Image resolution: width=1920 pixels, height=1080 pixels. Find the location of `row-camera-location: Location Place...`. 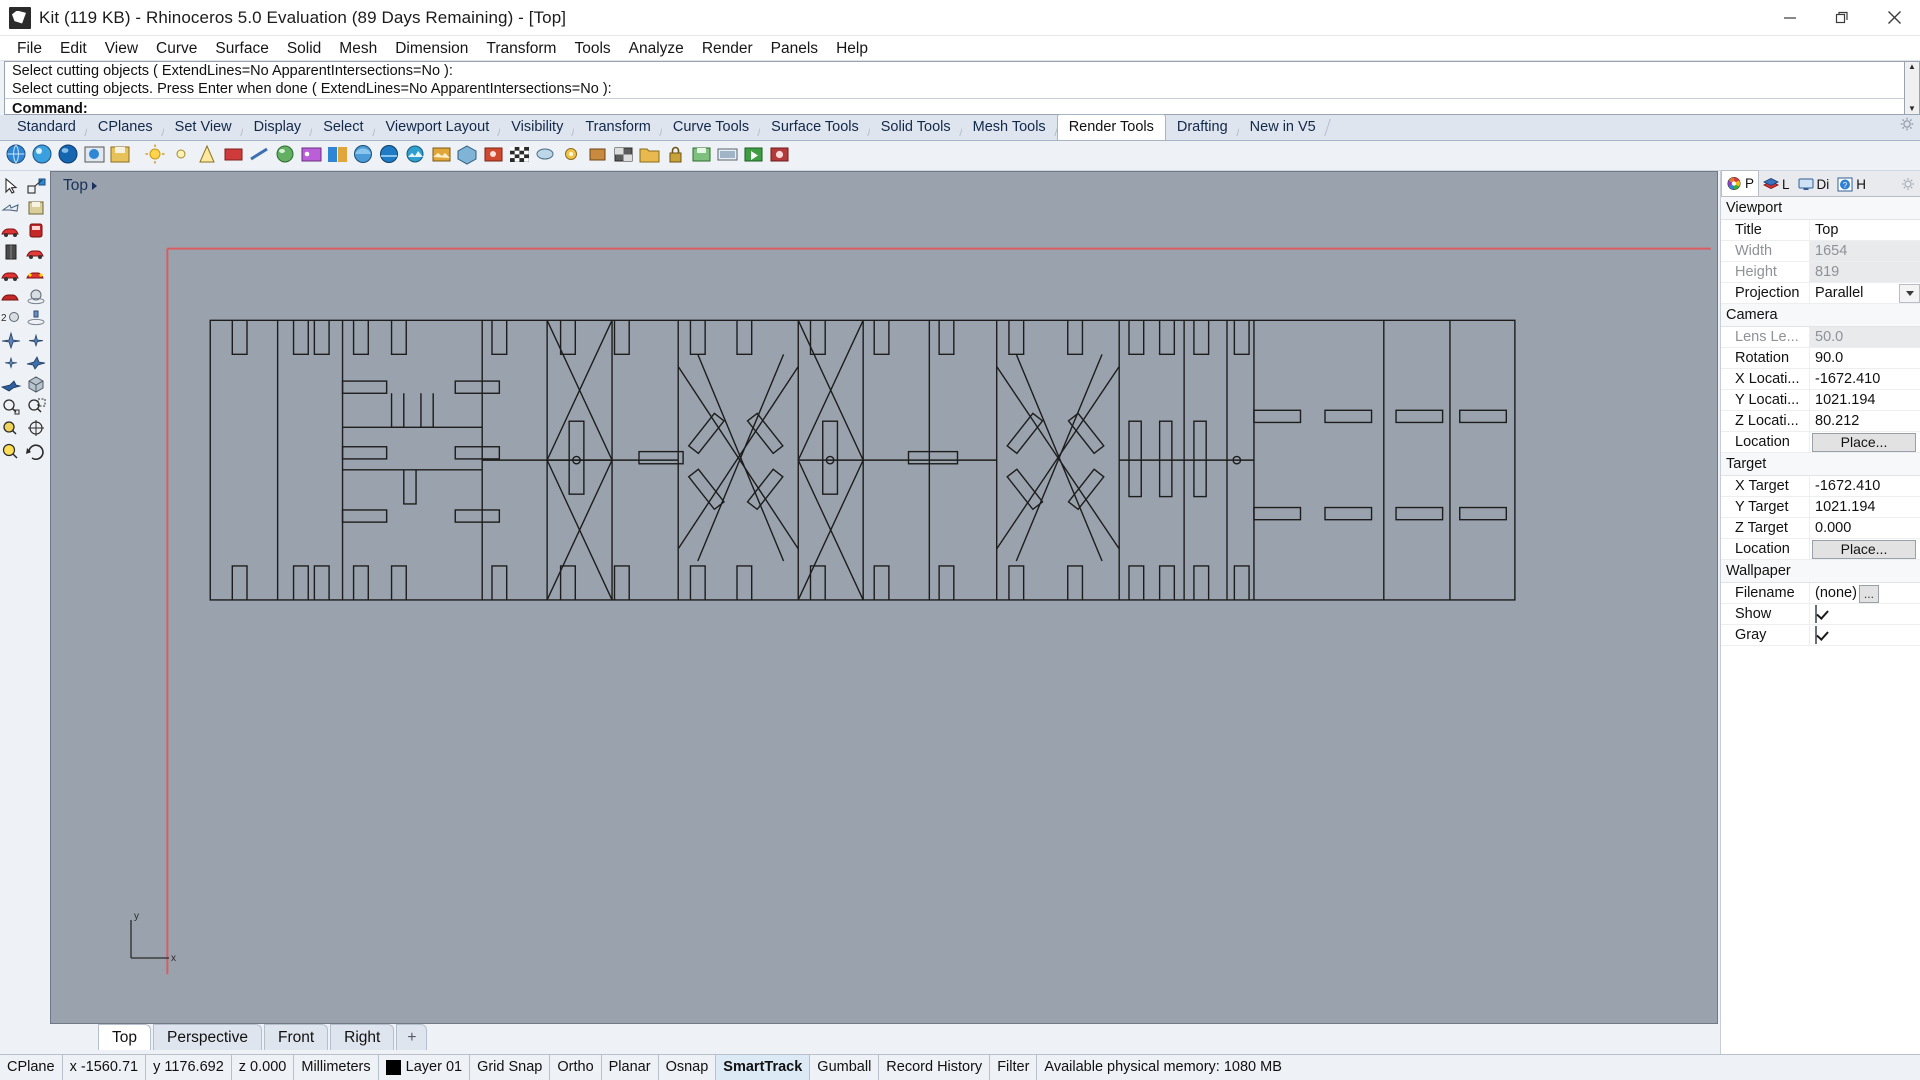

row-camera-location: Location Place... is located at coordinates (1820, 442).